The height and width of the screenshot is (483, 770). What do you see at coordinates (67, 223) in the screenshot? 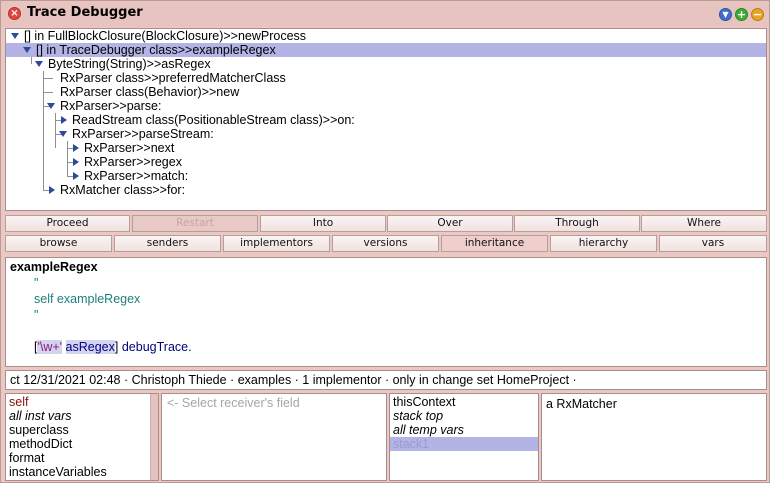
I see `proceed-button: Proceed` at bounding box center [67, 223].